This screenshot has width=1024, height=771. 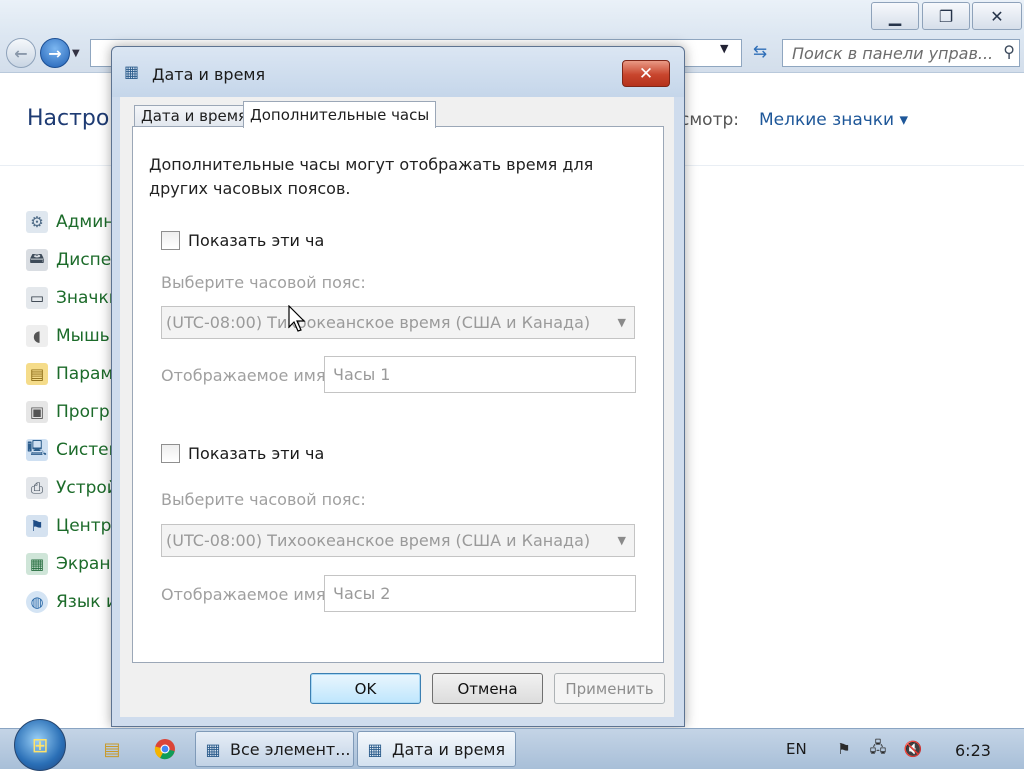 What do you see at coordinates (37, 450) in the screenshot?
I see `system-icon: 🖳` at bounding box center [37, 450].